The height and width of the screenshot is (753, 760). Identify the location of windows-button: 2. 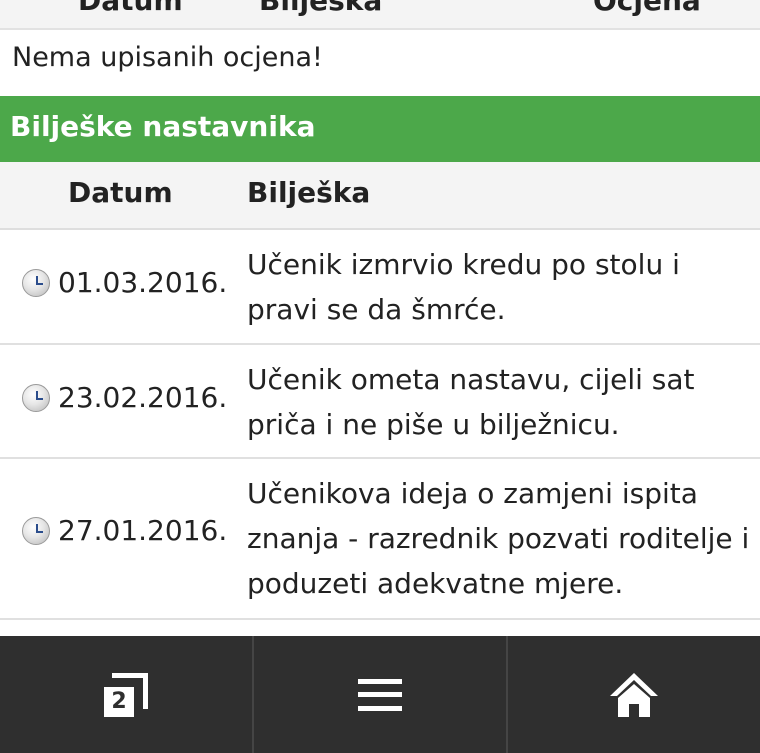
(127, 694).